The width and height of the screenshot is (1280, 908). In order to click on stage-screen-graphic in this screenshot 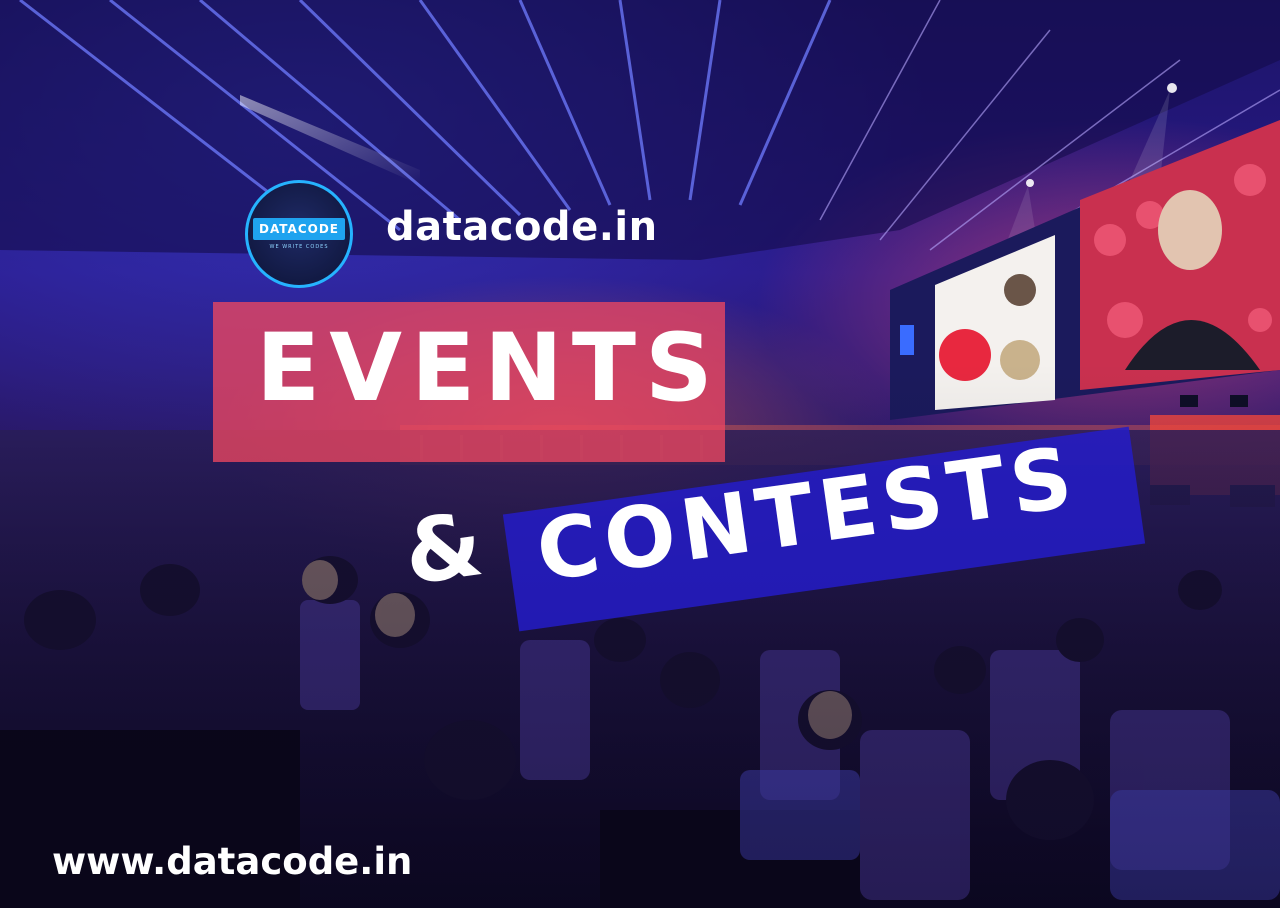, I will do `click(1085, 270)`.